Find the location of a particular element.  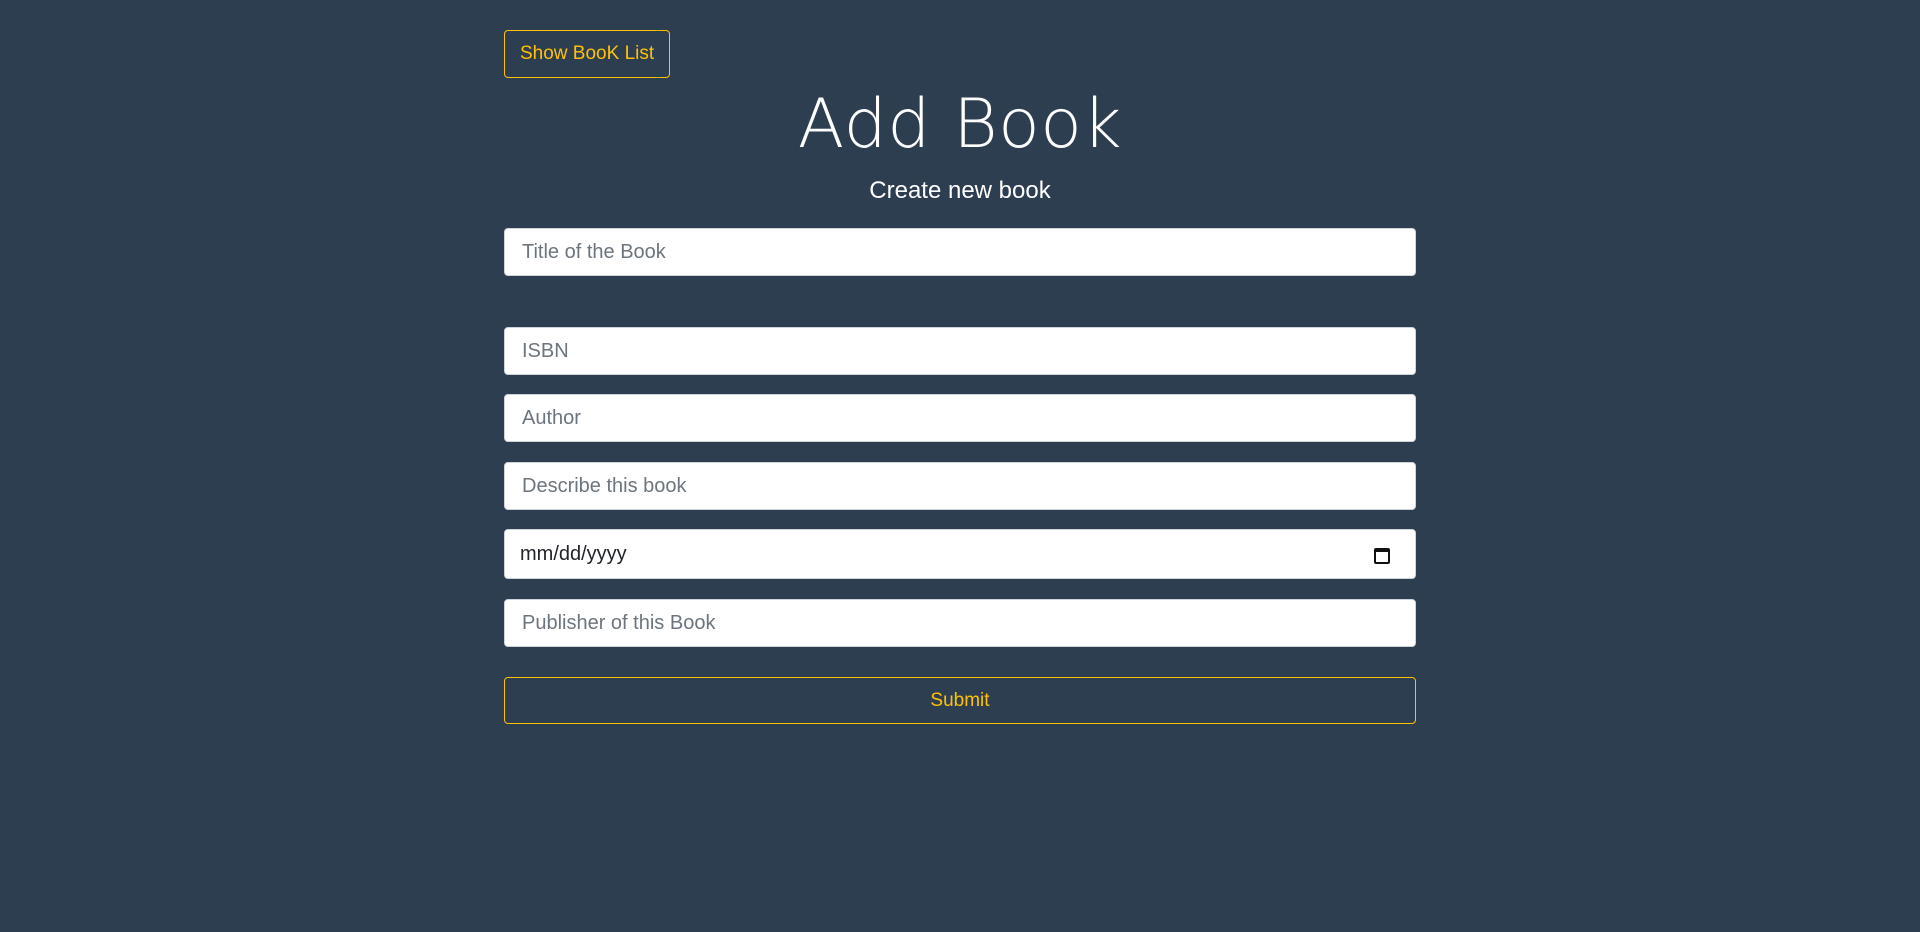

submit-button: Submit is located at coordinates (960, 700).